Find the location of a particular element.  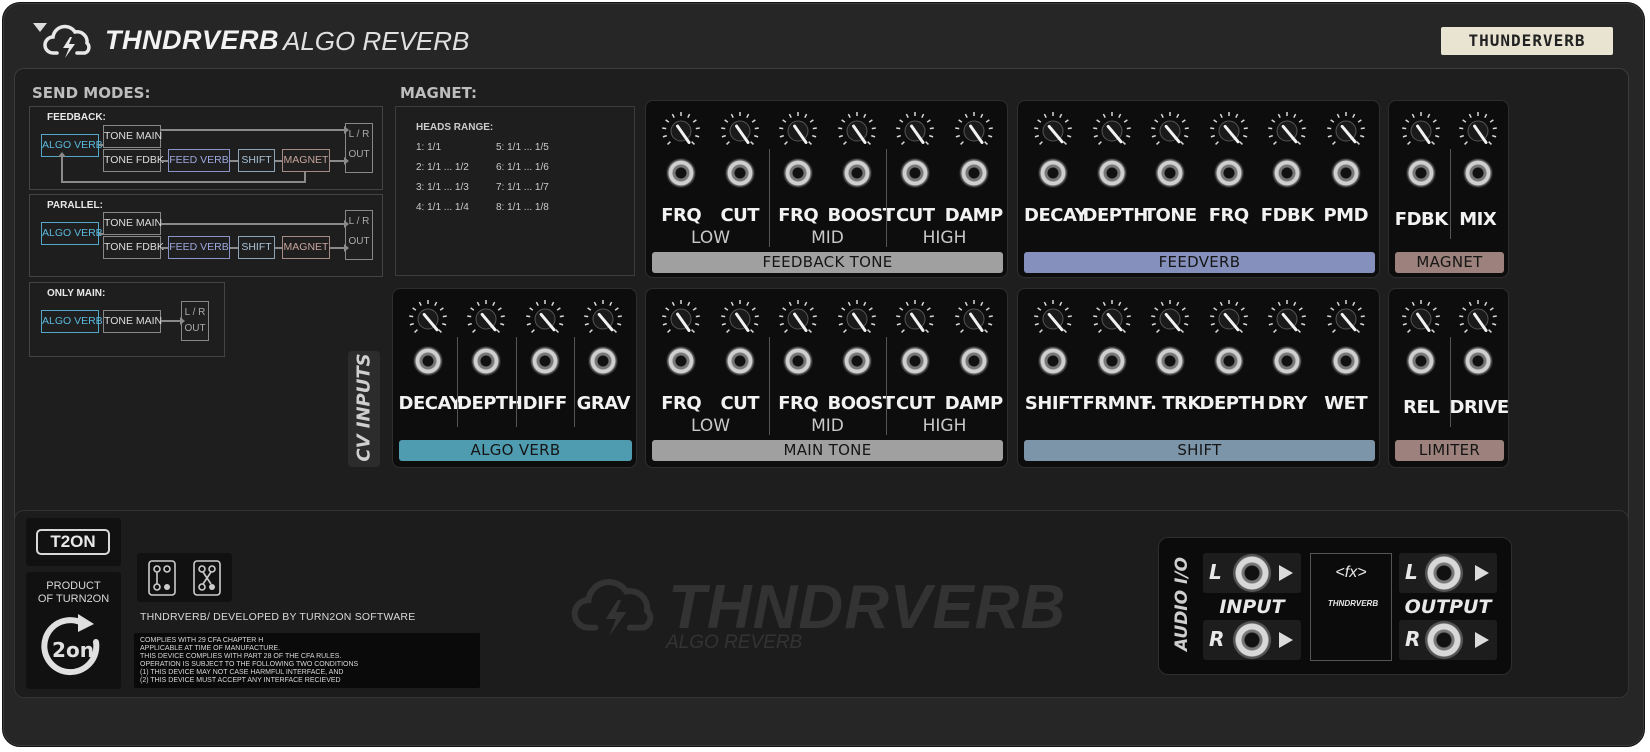

knob-ftrk is located at coordinates (1170, 319).